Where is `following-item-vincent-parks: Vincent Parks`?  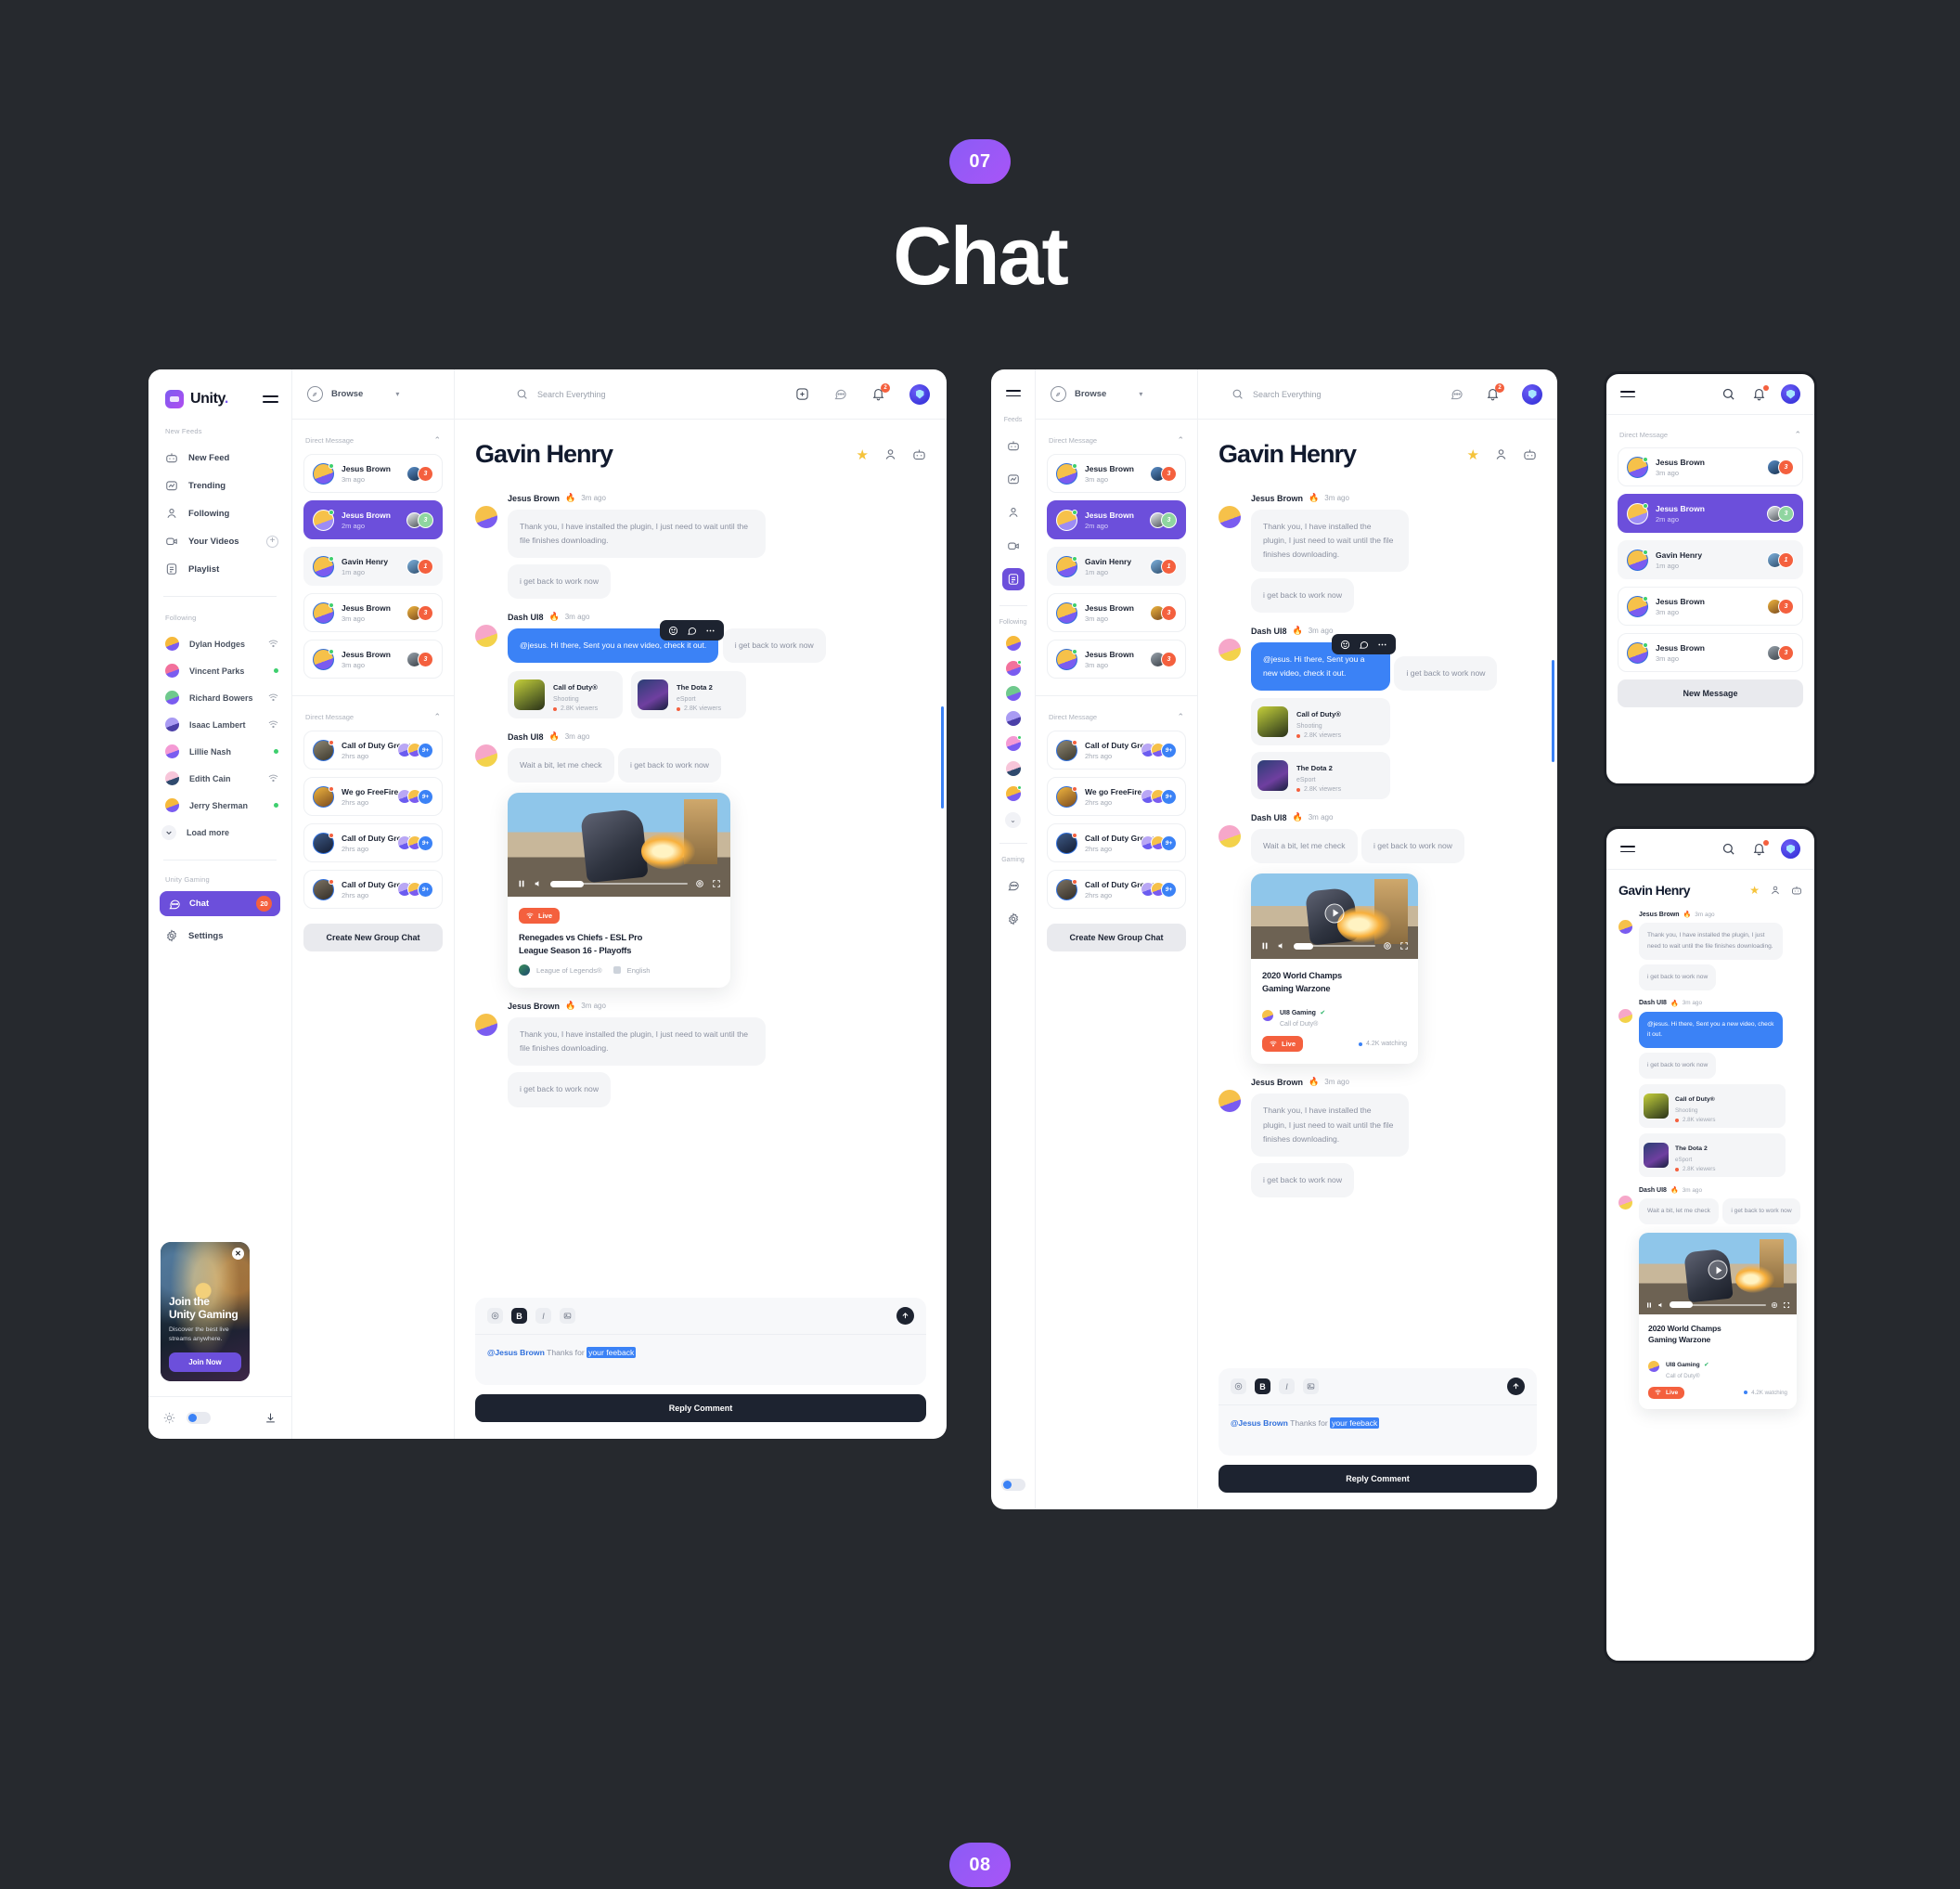 following-item-vincent-parks: Vincent Parks is located at coordinates (219, 670).